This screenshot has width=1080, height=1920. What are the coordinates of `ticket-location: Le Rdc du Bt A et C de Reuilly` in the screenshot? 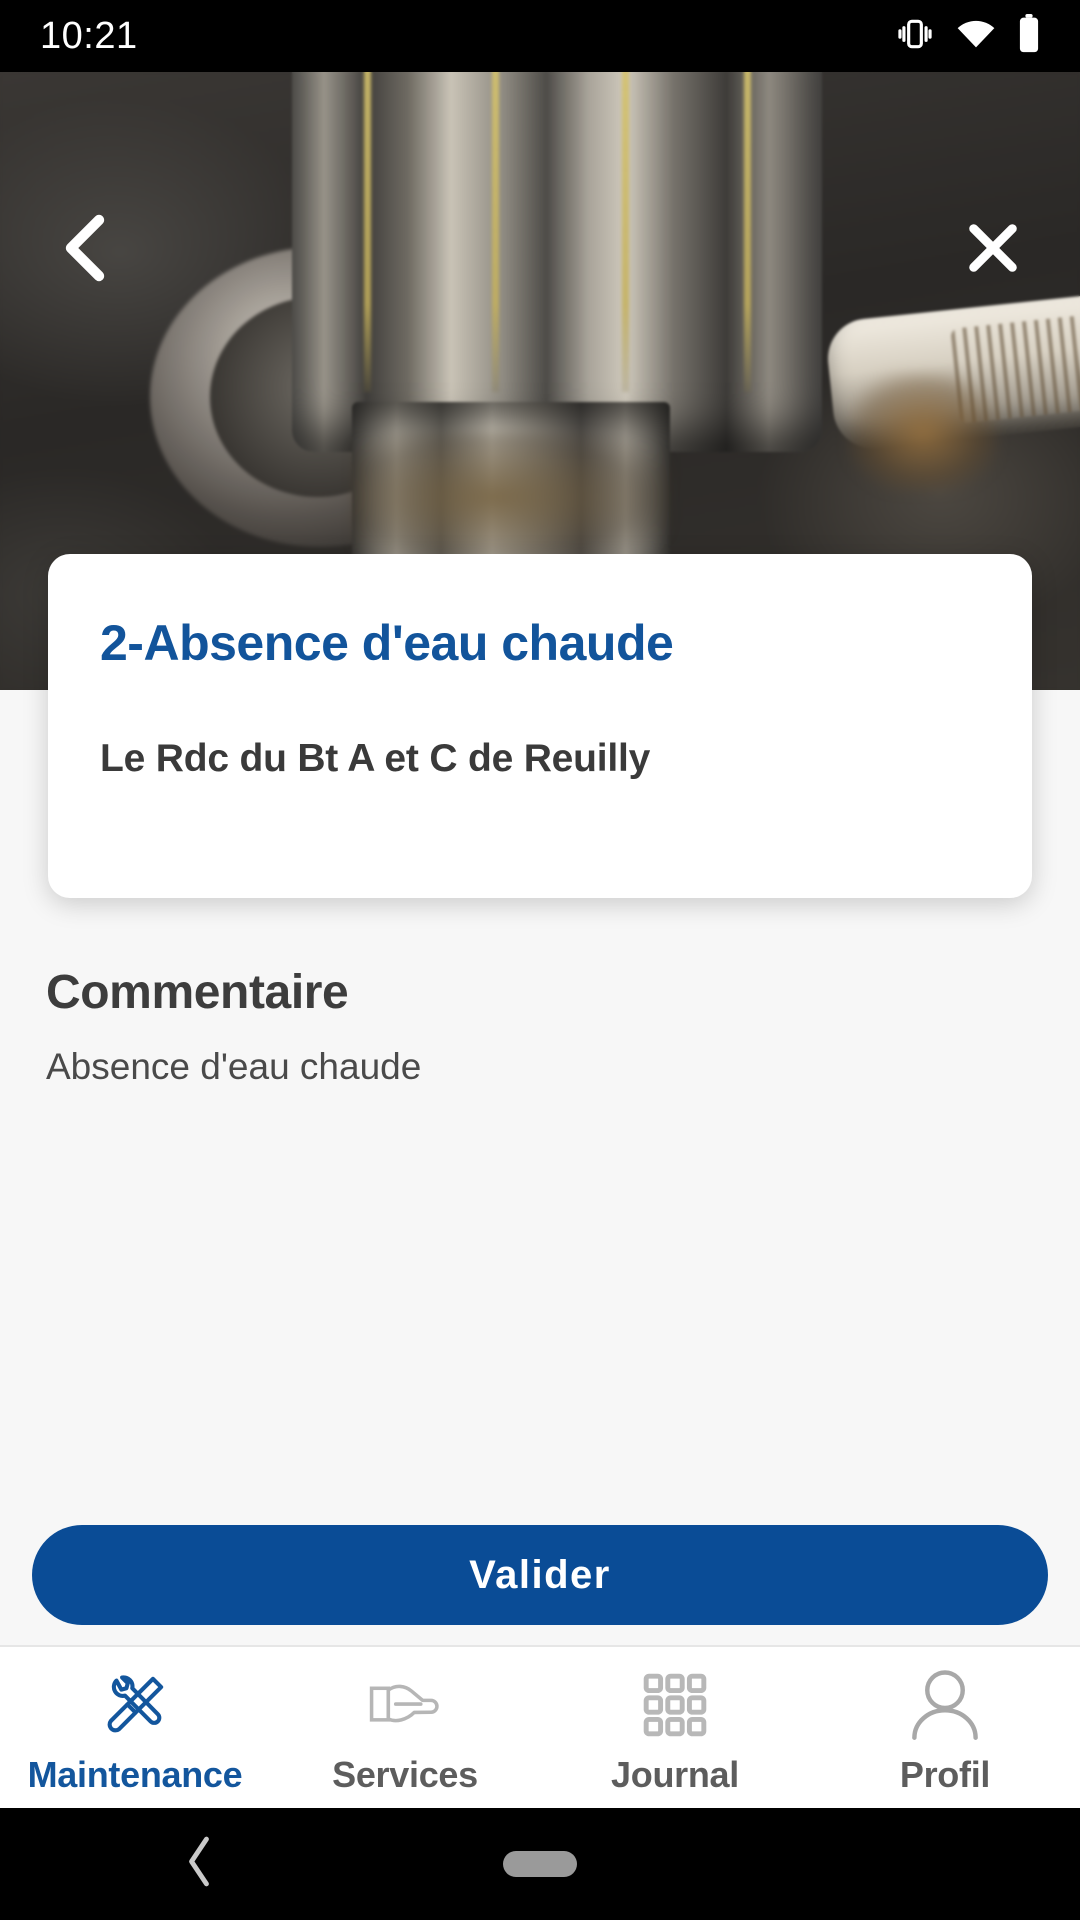 It's located at (375, 758).